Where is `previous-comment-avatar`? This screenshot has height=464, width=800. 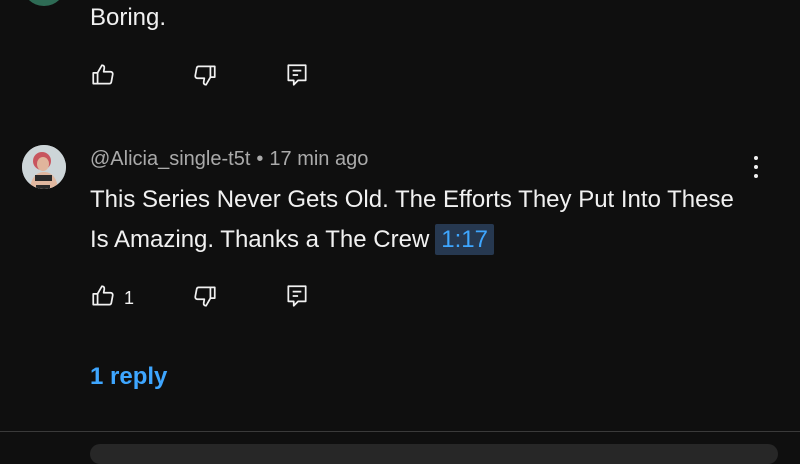 previous-comment-avatar is located at coordinates (44, 3).